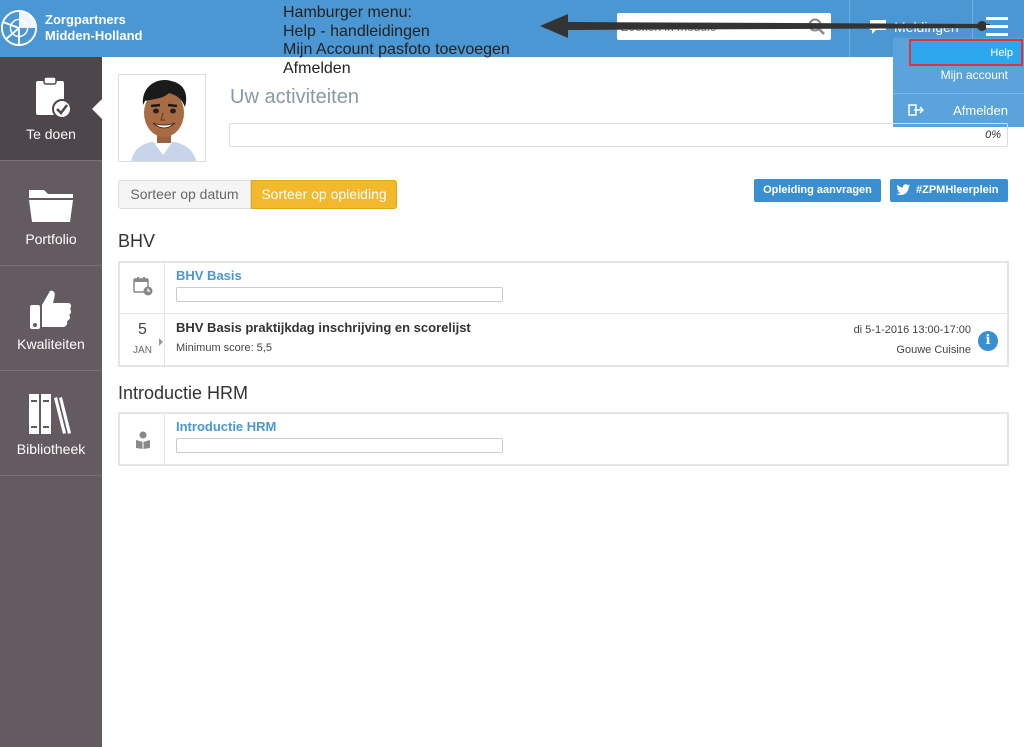 This screenshot has height=747, width=1024. Describe the element at coordinates (51, 239) in the screenshot. I see `sidebar-item-label: Portfolio` at that location.